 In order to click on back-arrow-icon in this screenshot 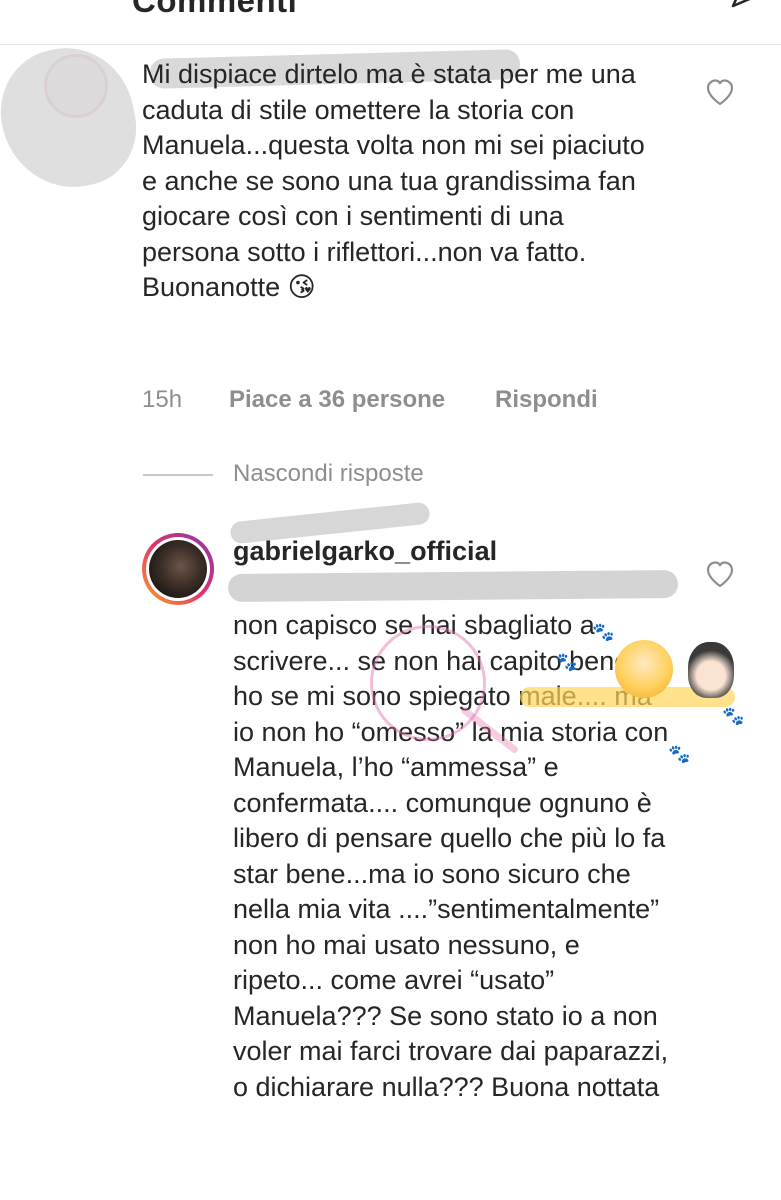, I will do `click(38, 4)`.